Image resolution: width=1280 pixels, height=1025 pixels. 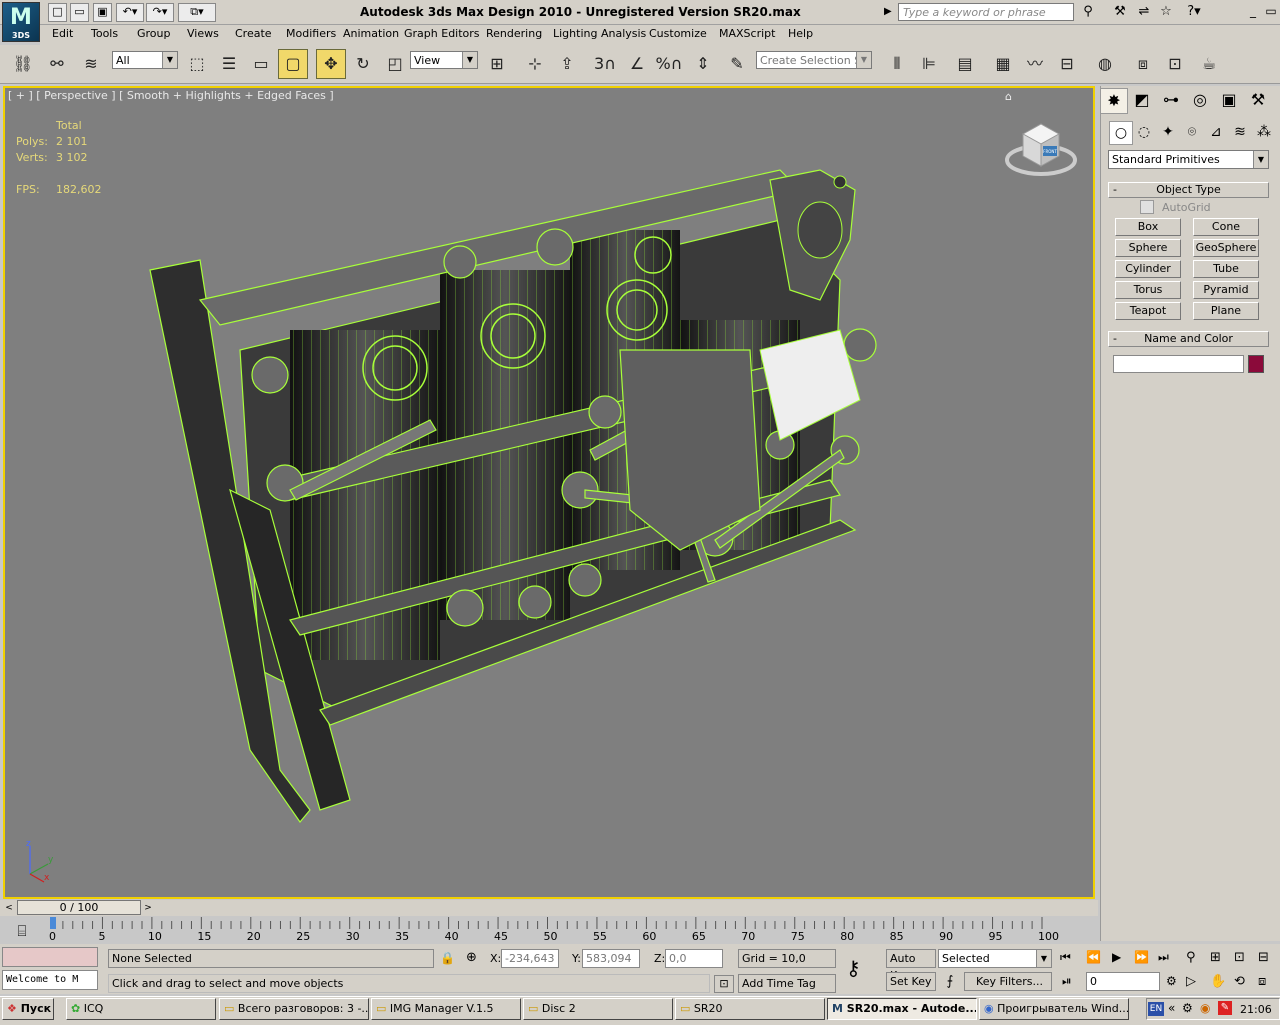 What do you see at coordinates (57, 64) in the screenshot?
I see `unlink-icon: ⚯` at bounding box center [57, 64].